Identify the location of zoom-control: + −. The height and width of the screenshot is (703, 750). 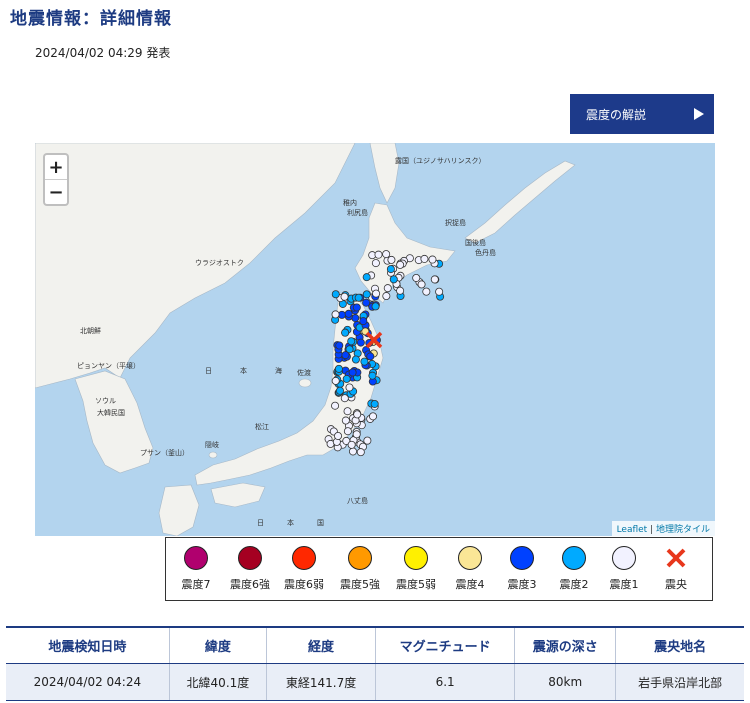
(56, 179).